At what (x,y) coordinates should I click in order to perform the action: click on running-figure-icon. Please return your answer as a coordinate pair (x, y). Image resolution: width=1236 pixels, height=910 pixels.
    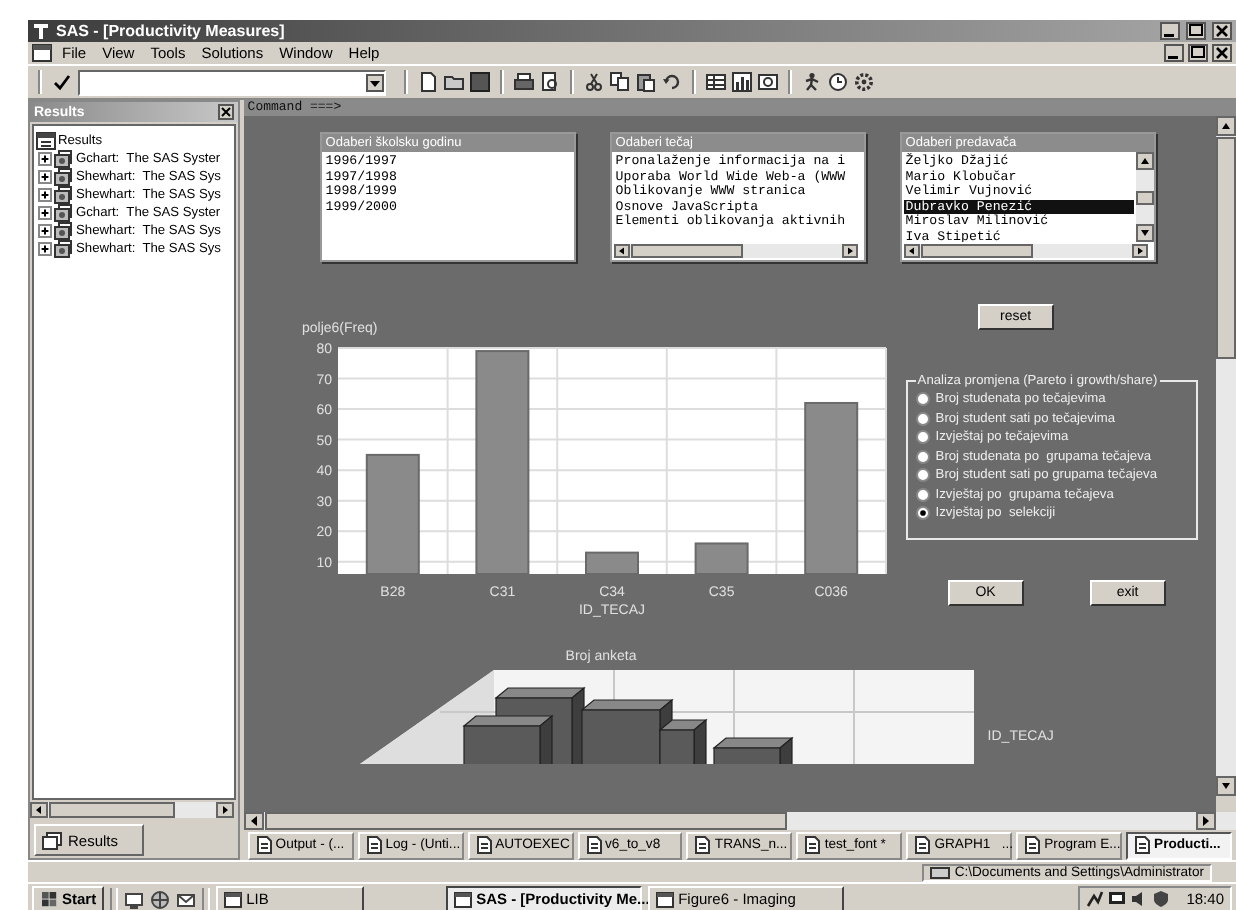
    Looking at the image, I should click on (812, 82).